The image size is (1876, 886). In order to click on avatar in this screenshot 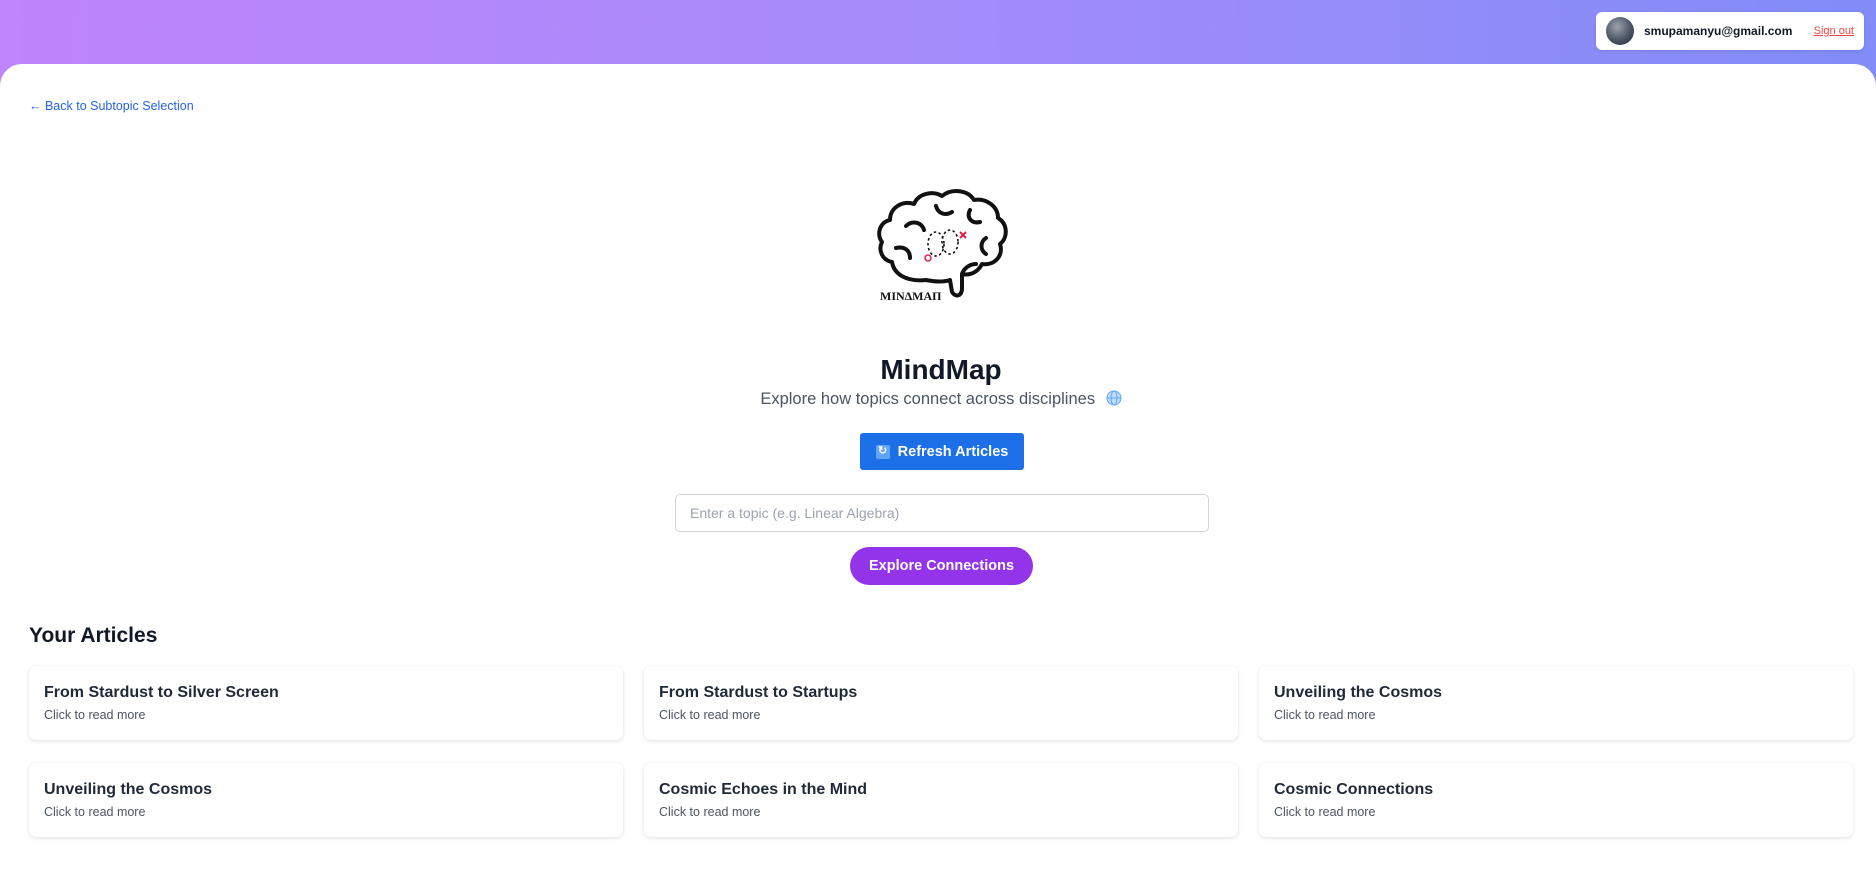, I will do `click(1620, 31)`.